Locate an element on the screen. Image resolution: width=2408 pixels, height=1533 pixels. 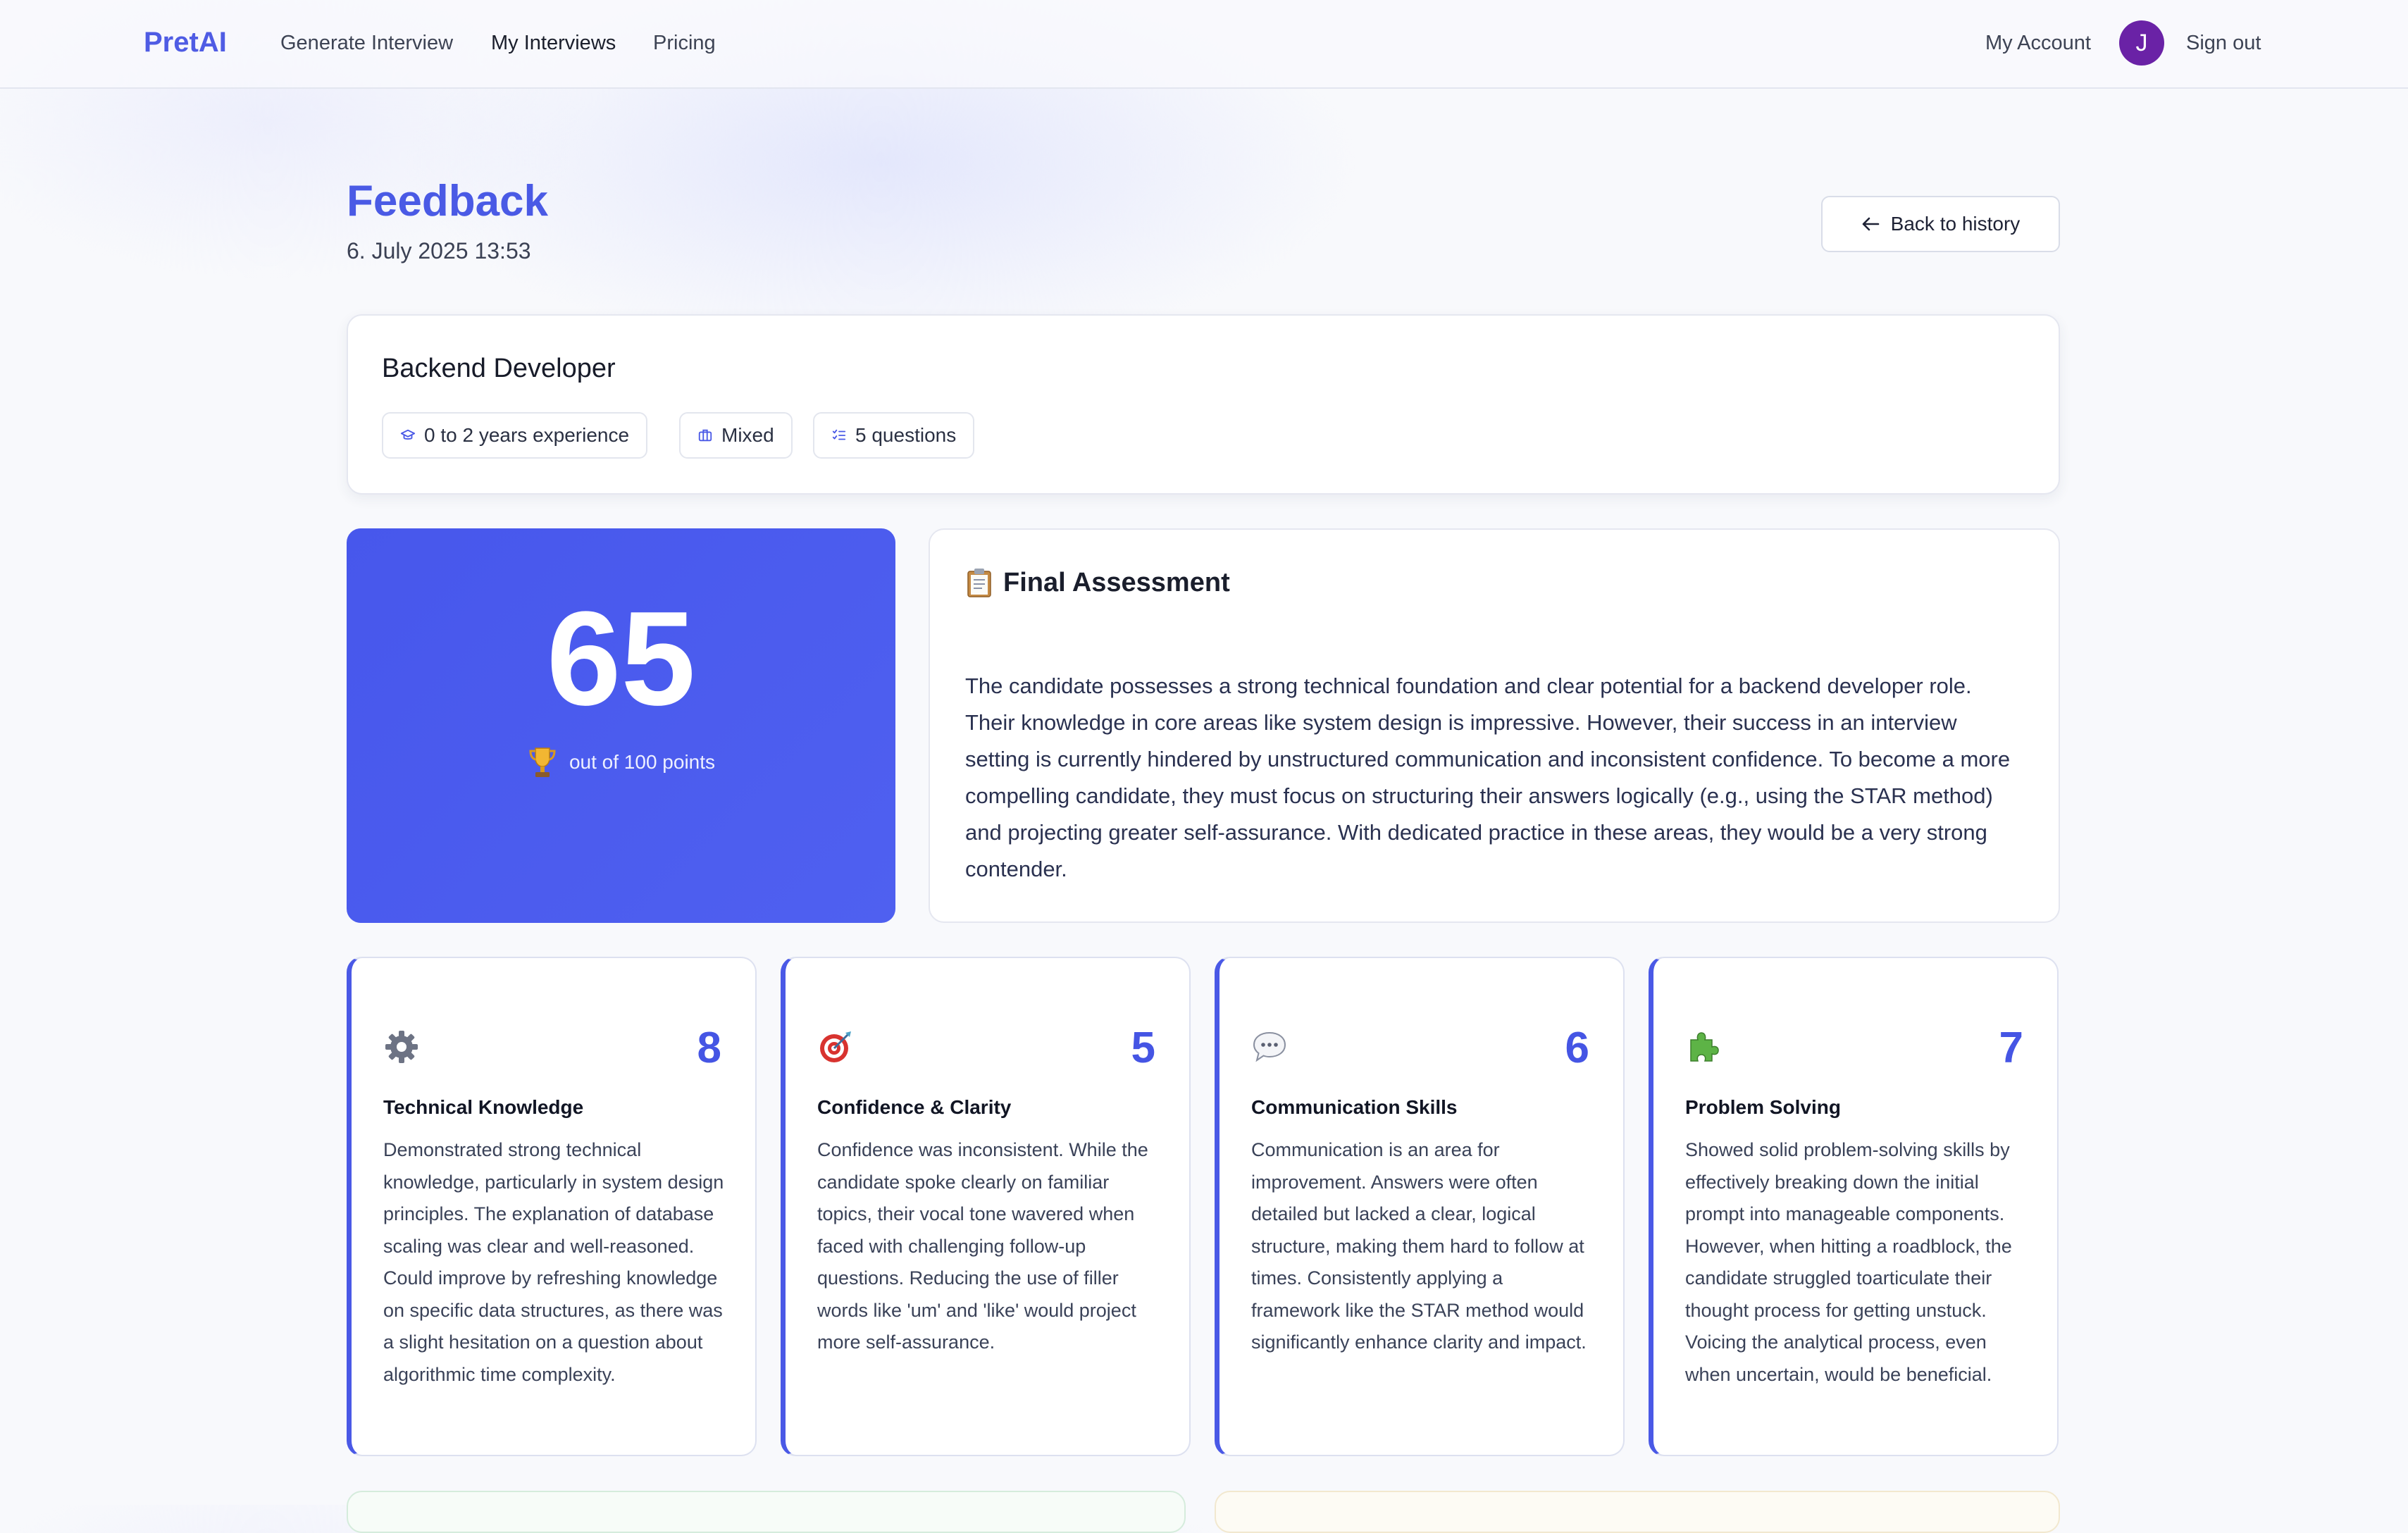
overall-score-subtitle-label: out of 100 points is located at coordinates (642, 762).